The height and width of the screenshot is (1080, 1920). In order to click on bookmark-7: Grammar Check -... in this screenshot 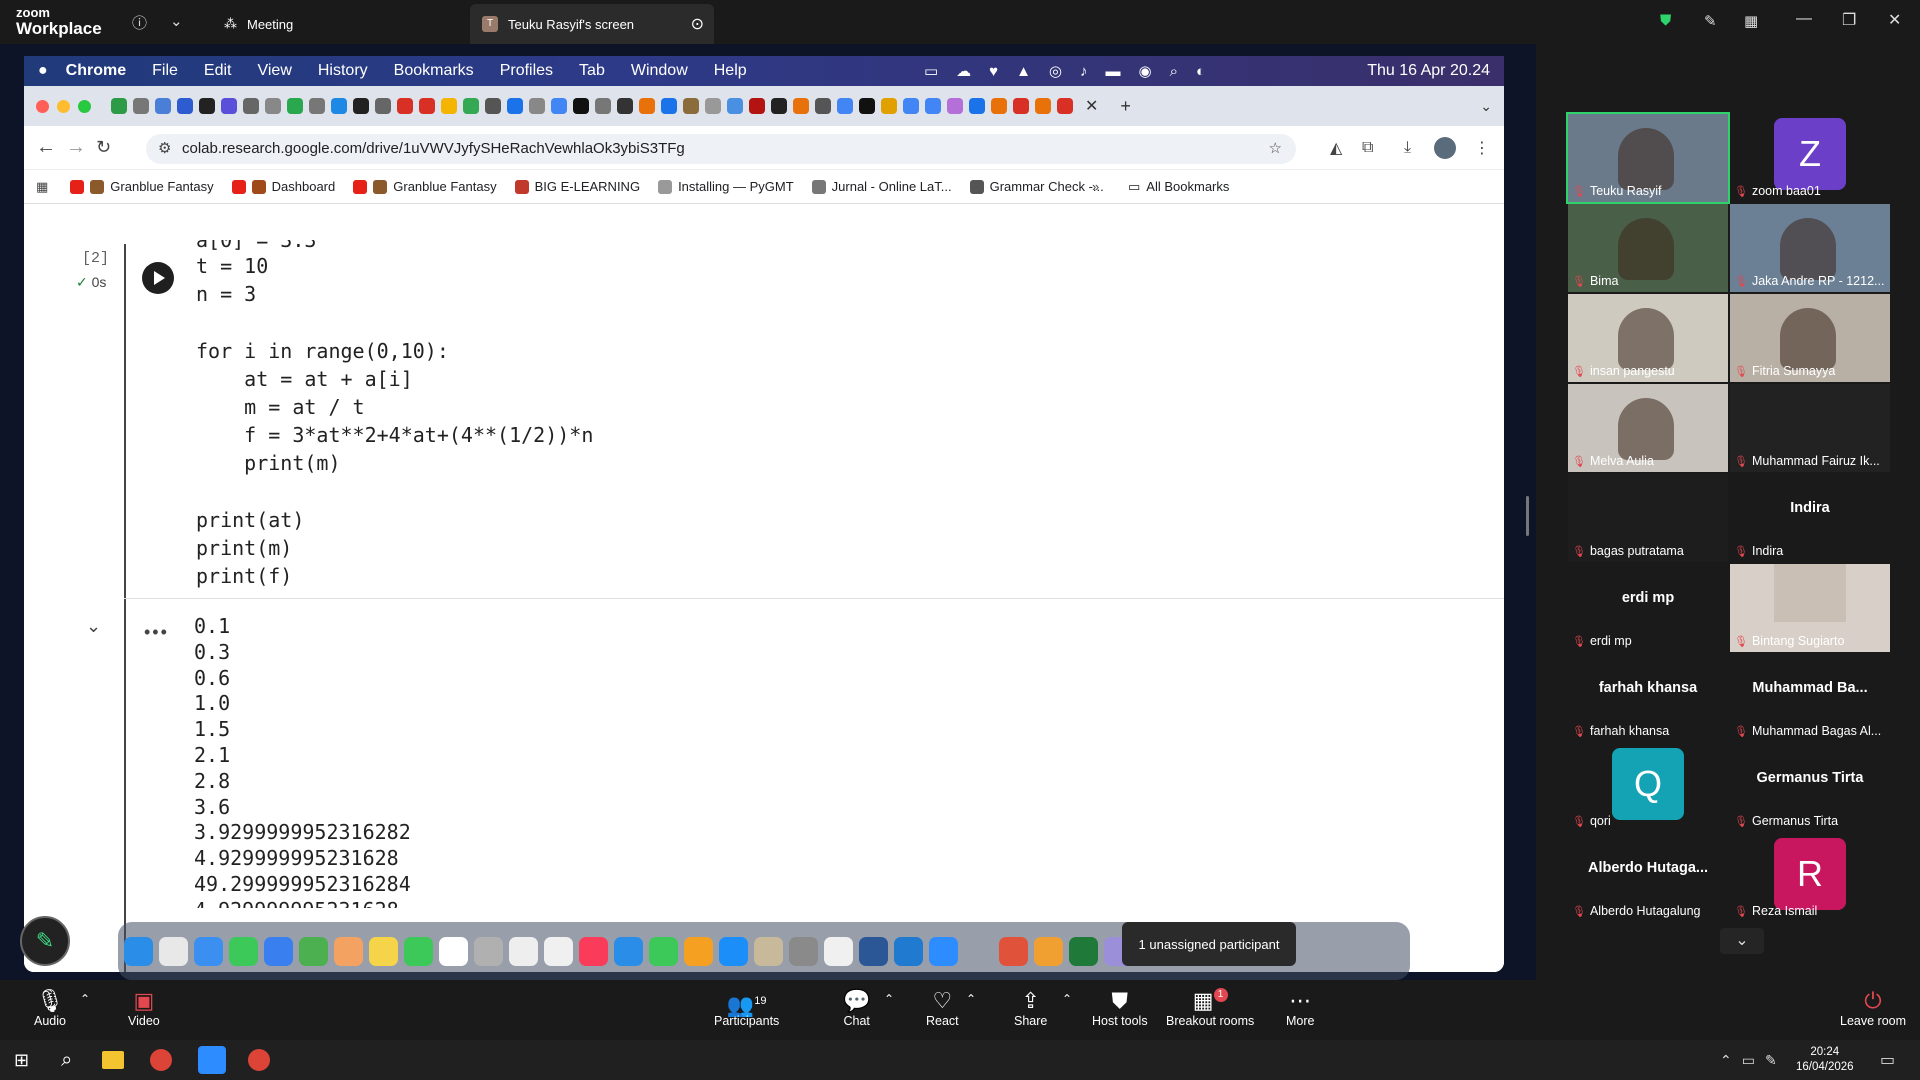, I will do `click(1036, 186)`.